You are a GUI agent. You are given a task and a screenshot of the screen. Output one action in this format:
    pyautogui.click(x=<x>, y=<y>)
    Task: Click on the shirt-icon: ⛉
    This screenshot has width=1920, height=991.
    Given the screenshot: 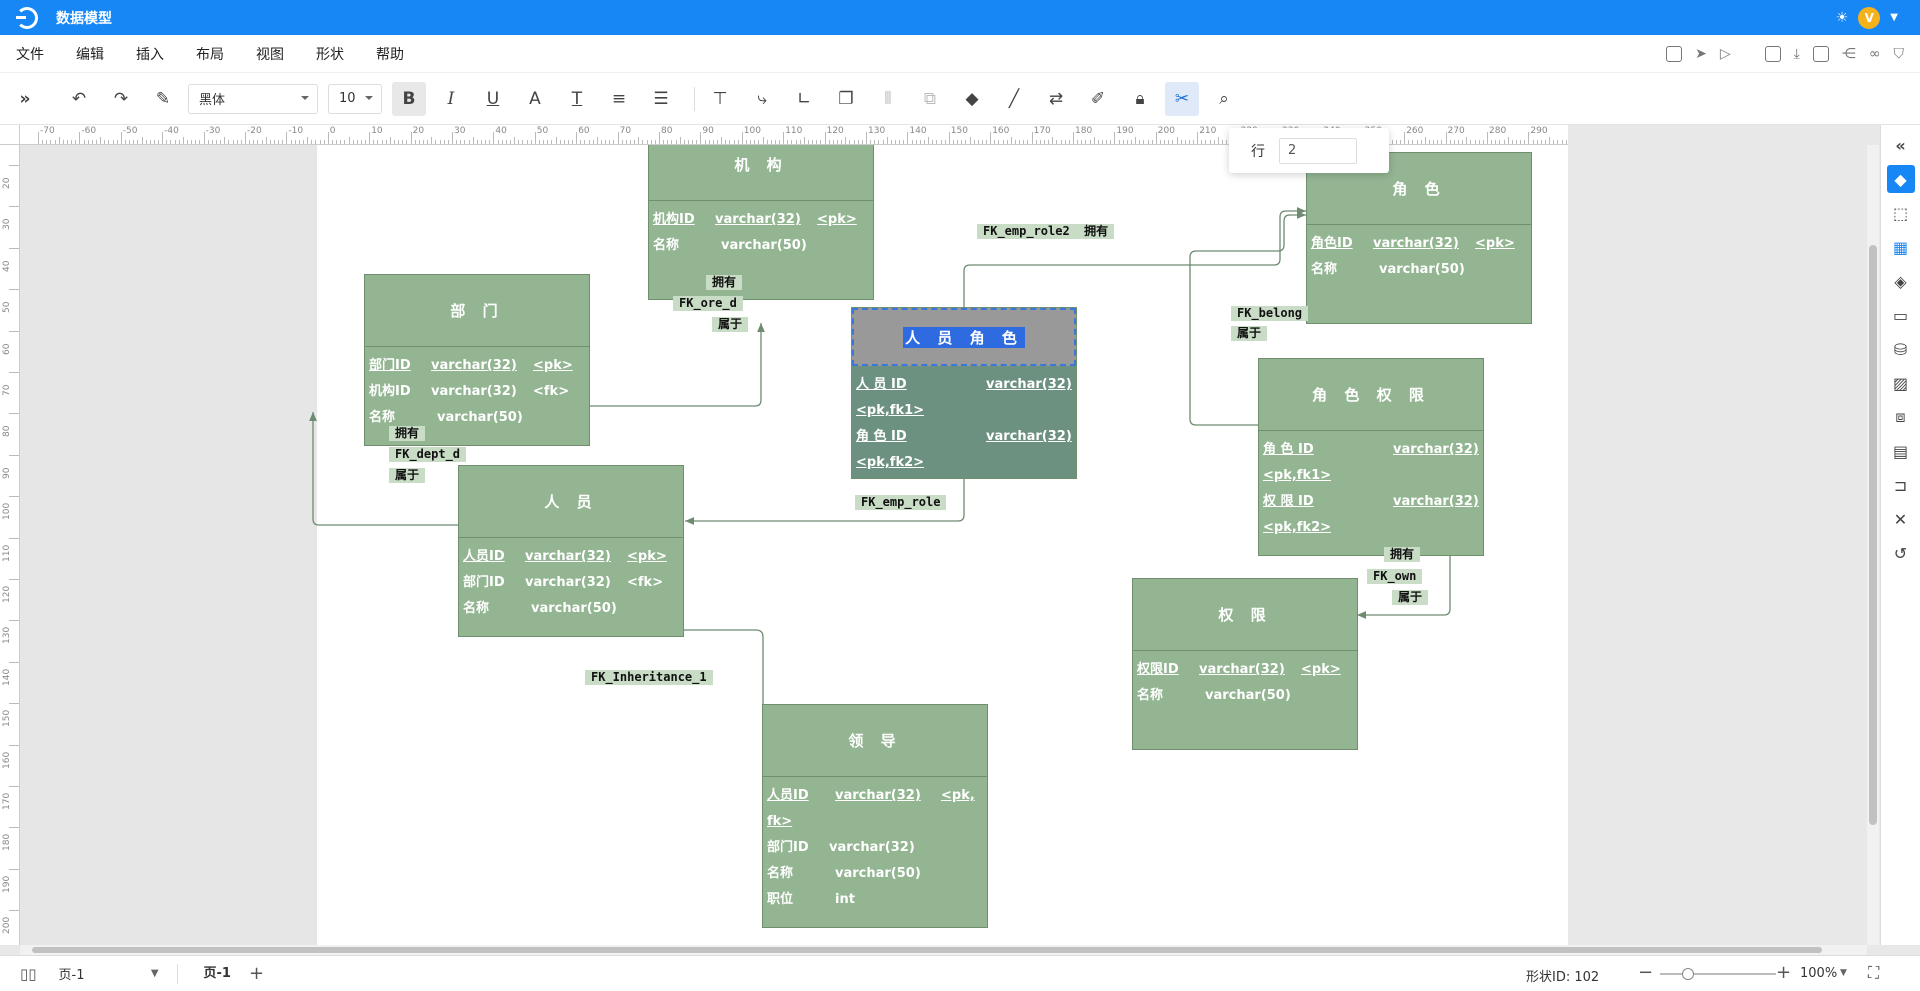 What is the action you would take?
    pyautogui.click(x=1899, y=54)
    